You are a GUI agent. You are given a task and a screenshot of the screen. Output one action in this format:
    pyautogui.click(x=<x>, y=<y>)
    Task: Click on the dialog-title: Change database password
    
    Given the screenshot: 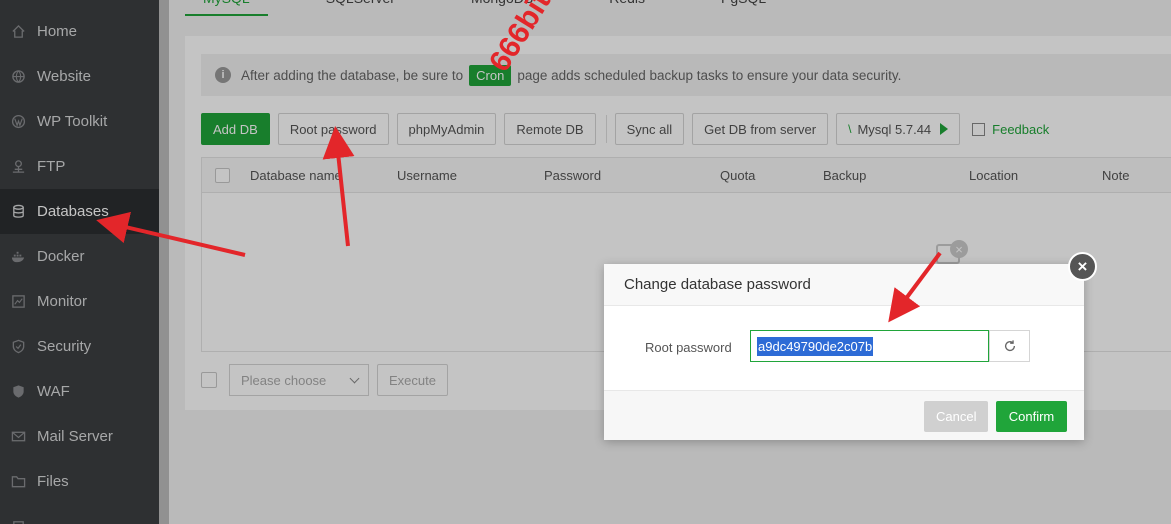 What is the action you would take?
    pyautogui.click(x=844, y=285)
    